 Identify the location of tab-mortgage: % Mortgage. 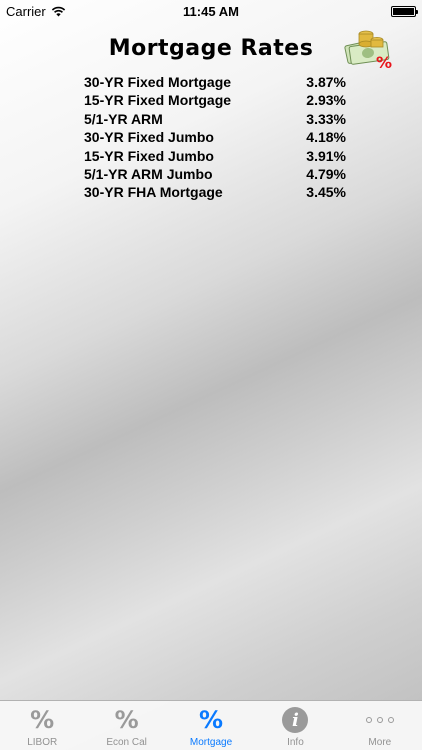
(211, 725).